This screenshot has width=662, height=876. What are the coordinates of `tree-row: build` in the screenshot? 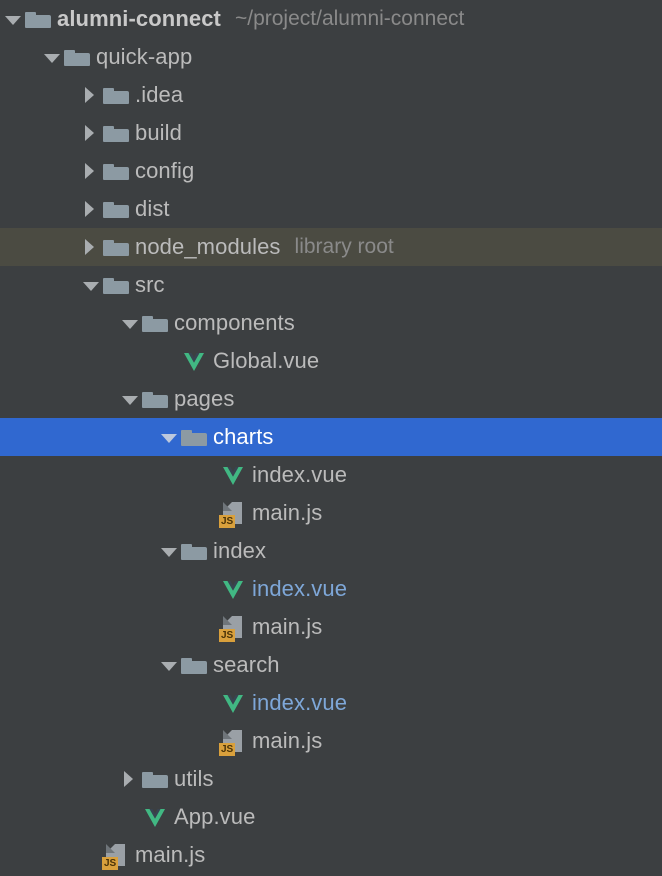 It's located at (331, 133).